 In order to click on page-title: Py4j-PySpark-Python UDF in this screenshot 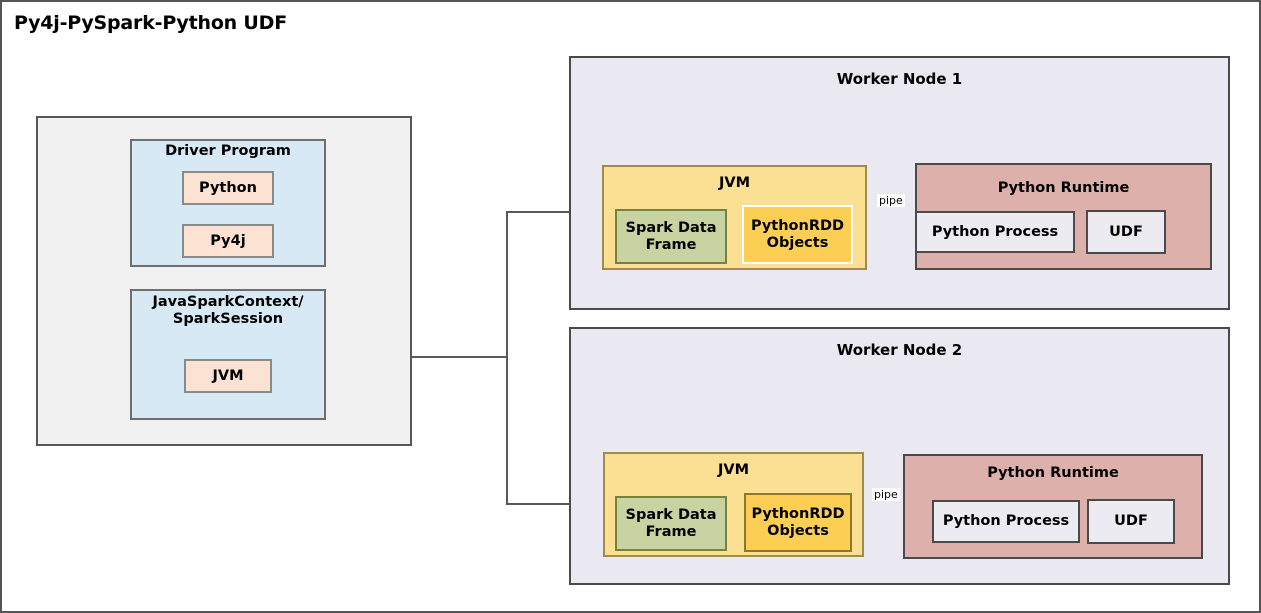, I will do `click(150, 23)`.